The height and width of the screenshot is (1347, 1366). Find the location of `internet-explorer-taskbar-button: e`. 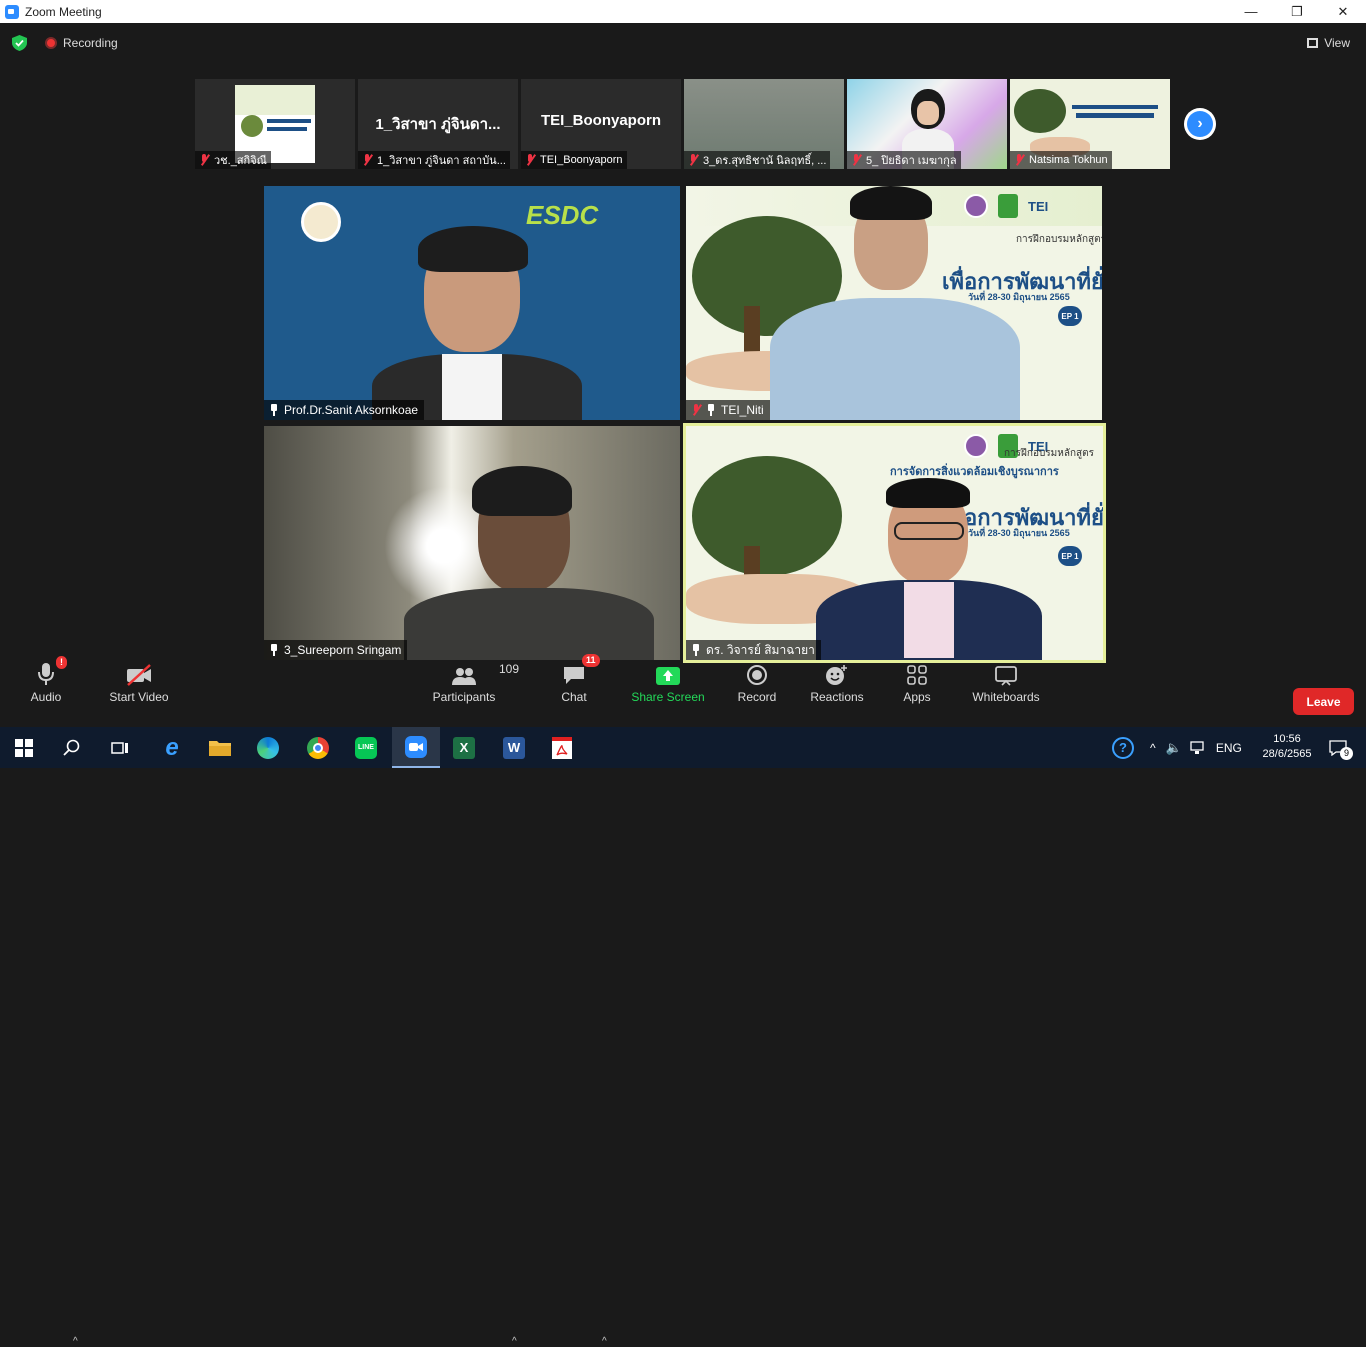

internet-explorer-taskbar-button: e is located at coordinates (172, 747).